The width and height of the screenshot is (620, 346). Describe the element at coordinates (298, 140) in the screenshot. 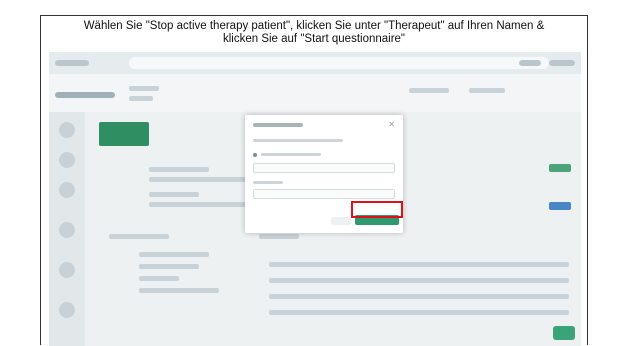

I see `dialog-text` at that location.